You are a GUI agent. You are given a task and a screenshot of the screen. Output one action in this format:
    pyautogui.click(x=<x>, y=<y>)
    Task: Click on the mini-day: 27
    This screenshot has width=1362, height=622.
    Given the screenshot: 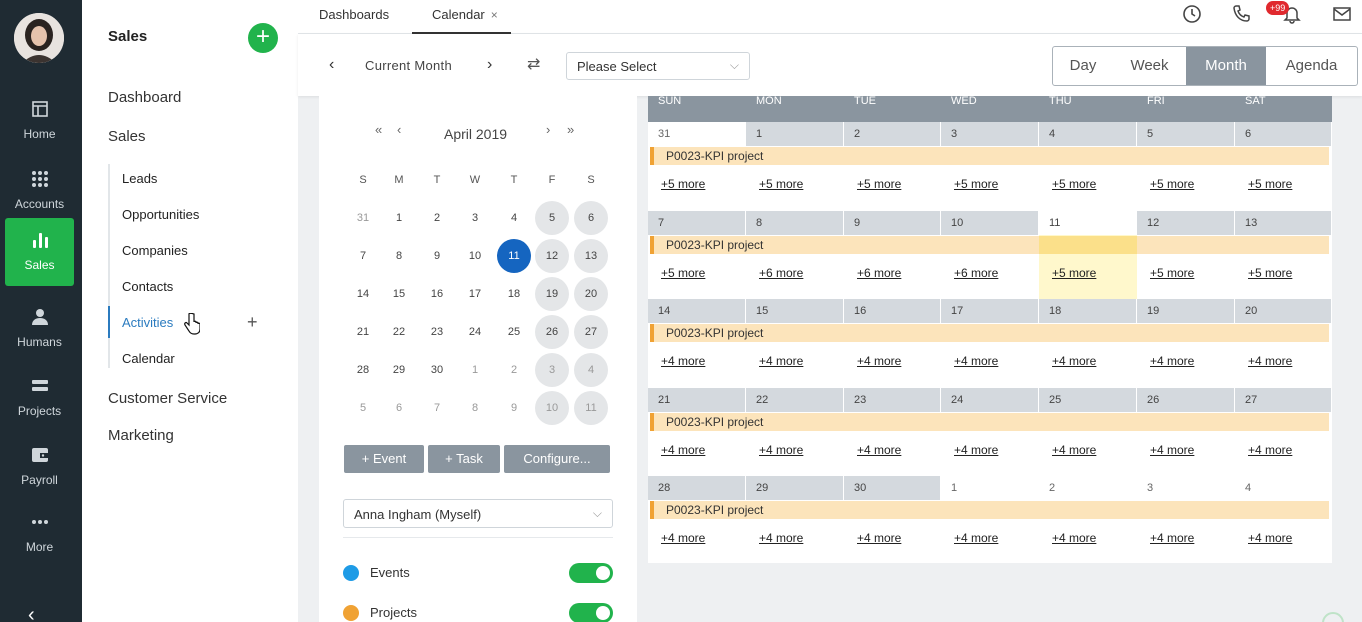 What is the action you would take?
    pyautogui.click(x=591, y=332)
    